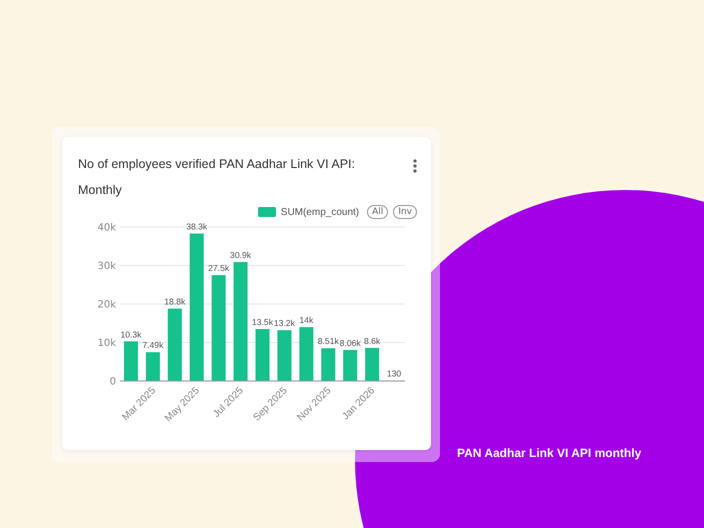 This screenshot has width=704, height=528. I want to click on bar-value-label: 27.5k, so click(219, 268).